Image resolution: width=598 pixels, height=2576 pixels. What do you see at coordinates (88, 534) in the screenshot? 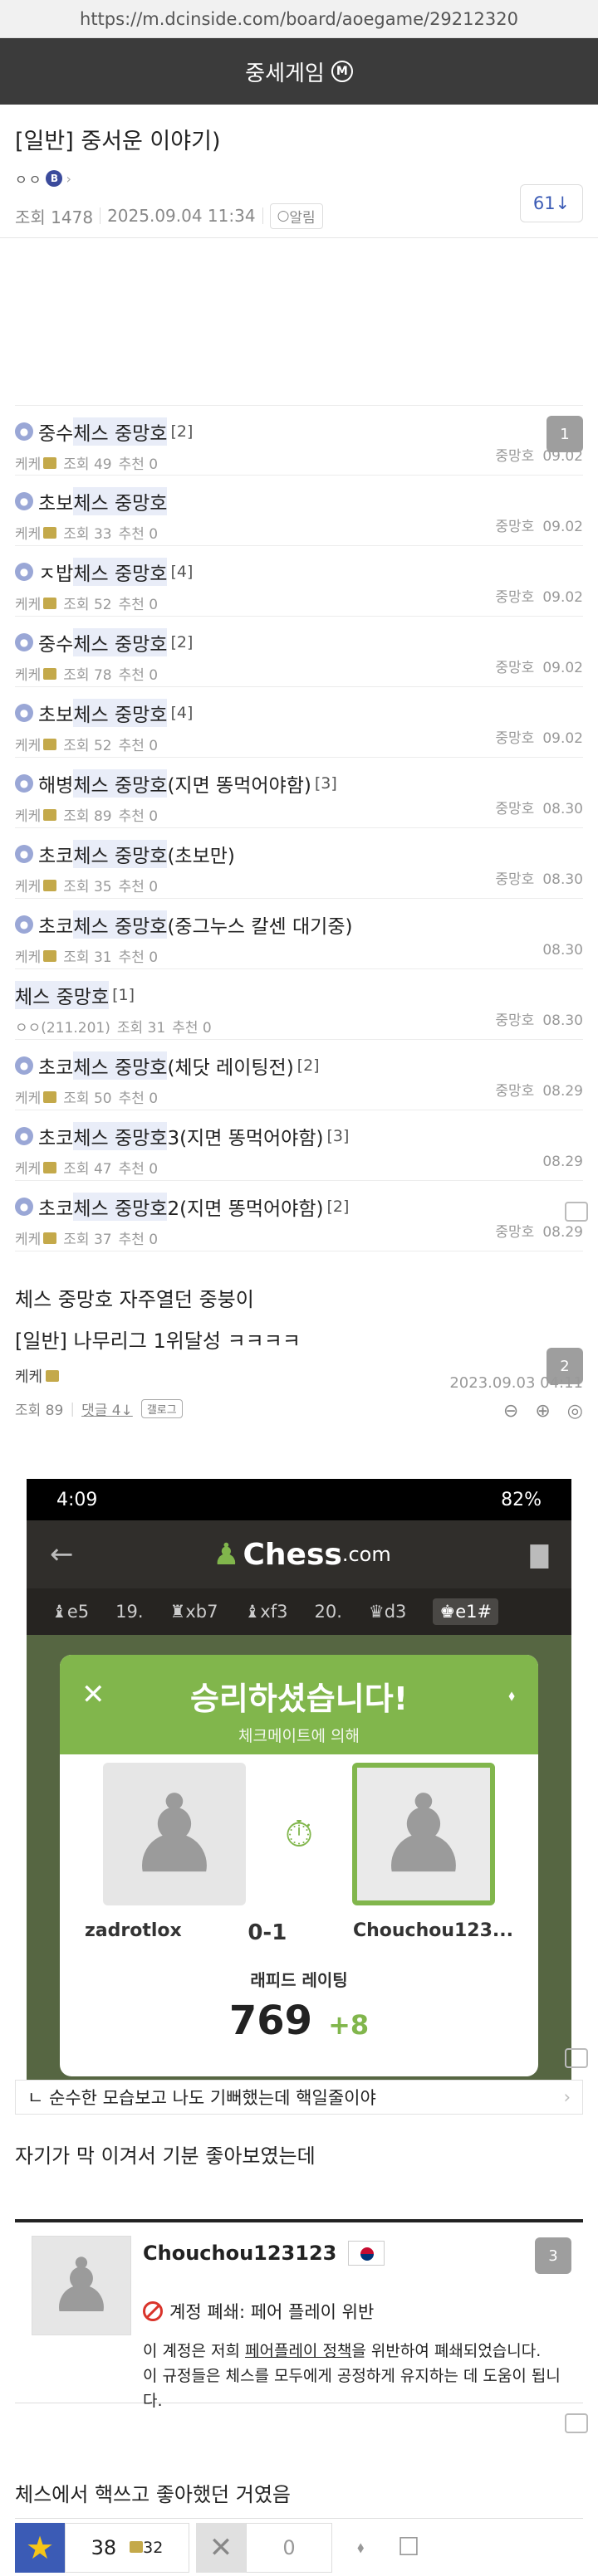
I see `related-views: 조회 33` at bounding box center [88, 534].